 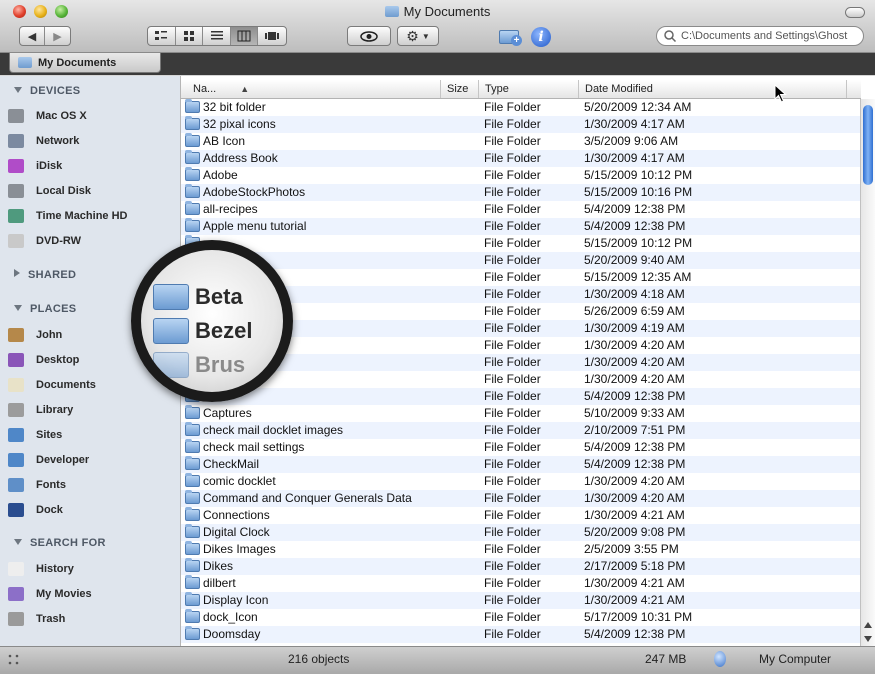 What do you see at coordinates (48, 460) in the screenshot?
I see `sidebar-item-developer: Developer` at bounding box center [48, 460].